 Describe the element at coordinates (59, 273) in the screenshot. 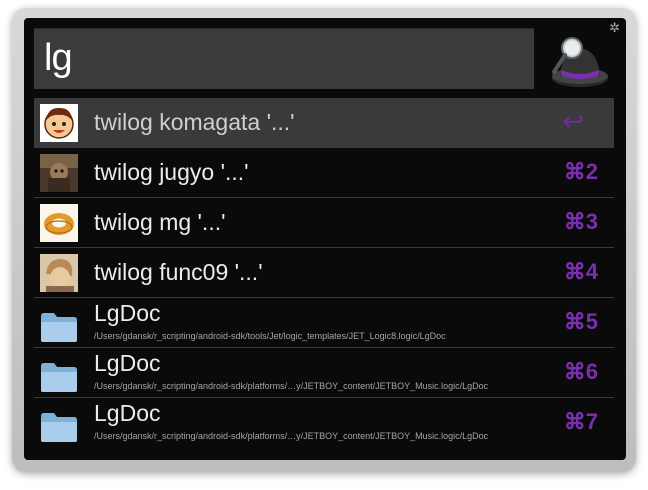

I see `avatar-func09-icon` at that location.